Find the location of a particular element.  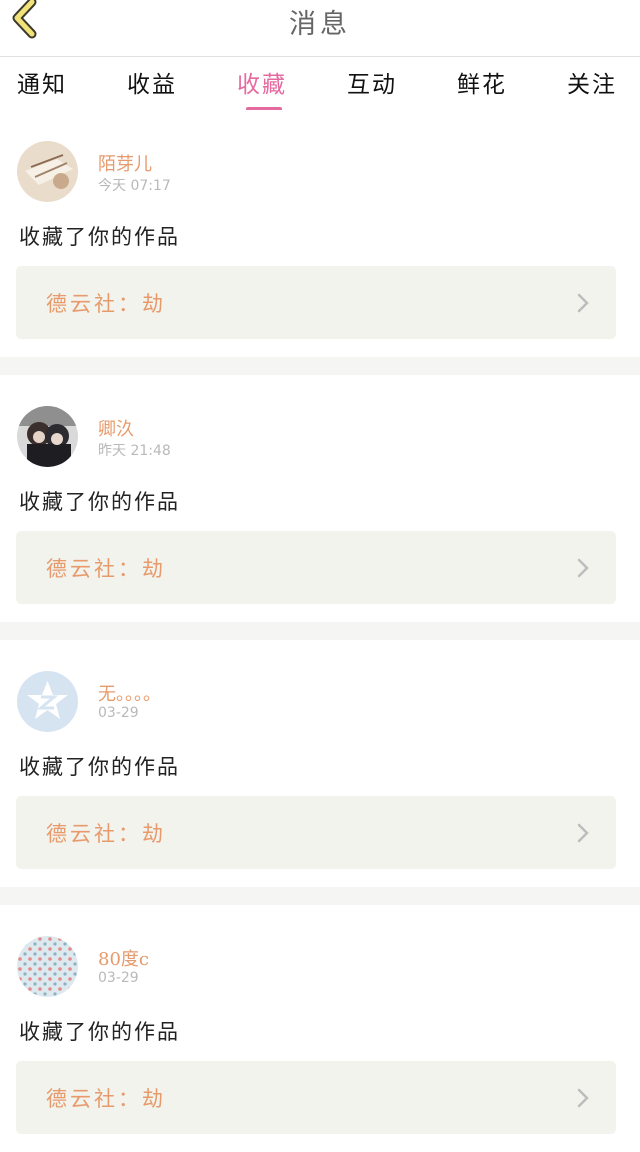

page-title: 消息 is located at coordinates (320, 24).